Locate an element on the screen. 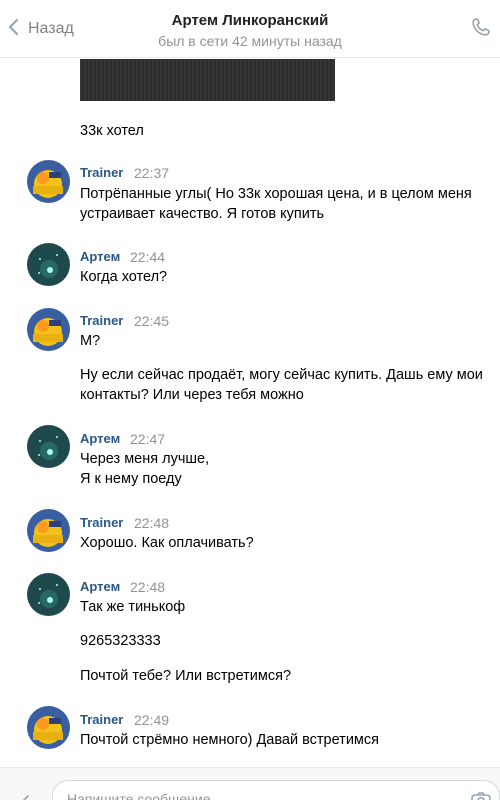  message-text: устраивает качество. Я готов купить is located at coordinates (202, 214).